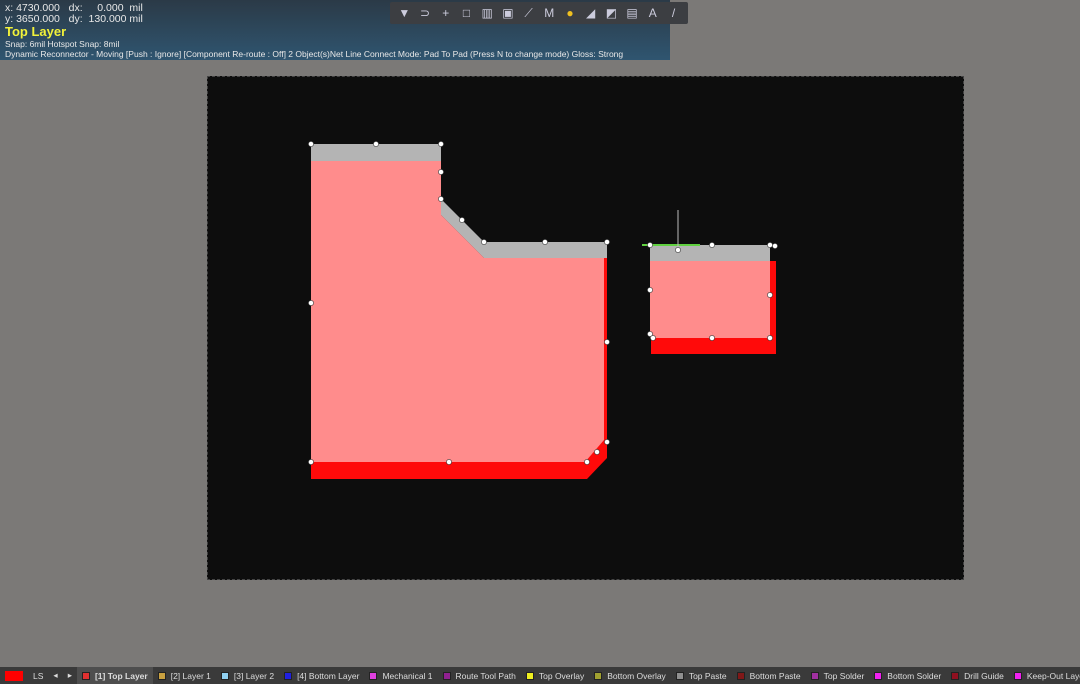 This screenshot has width=1080, height=684. I want to click on layer-tab-label: Top Overlay, so click(561, 675).